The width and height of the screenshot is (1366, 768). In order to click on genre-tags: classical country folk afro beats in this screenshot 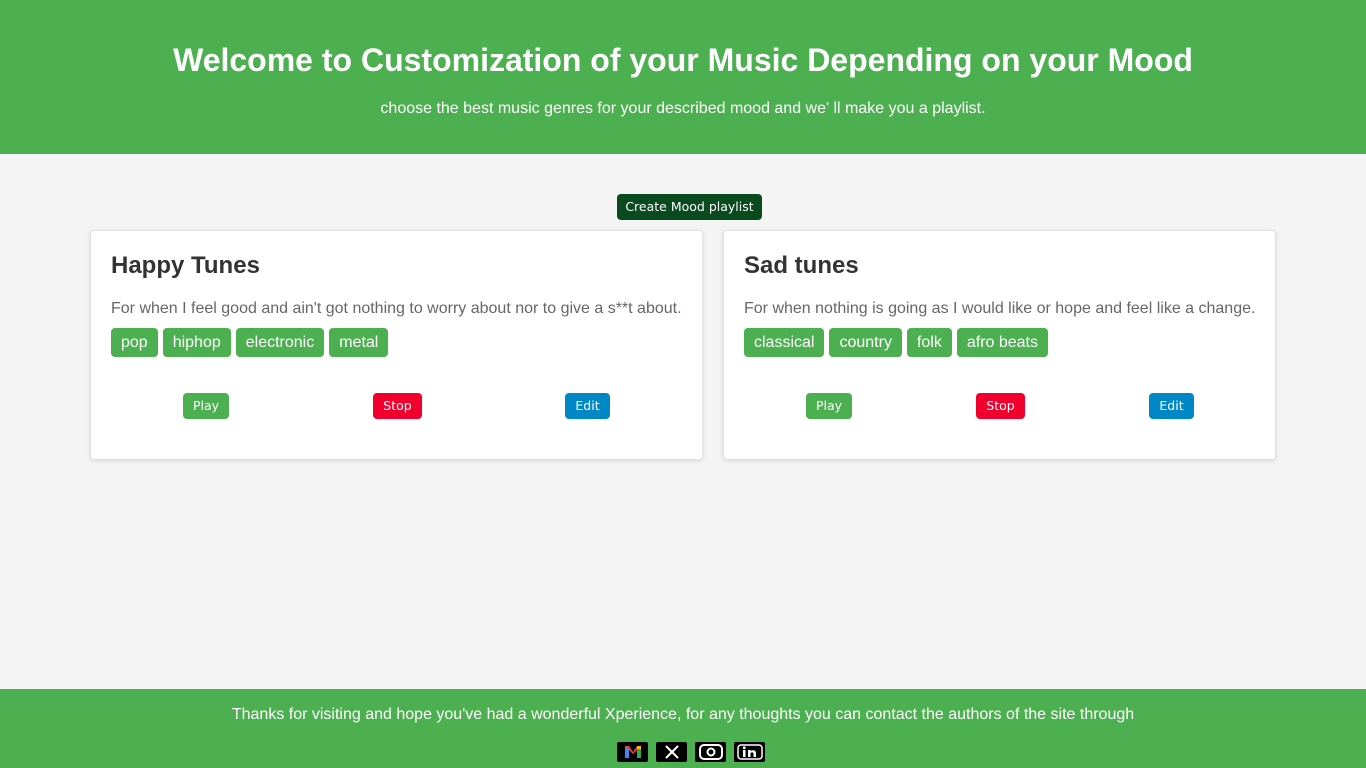, I will do `click(896, 342)`.